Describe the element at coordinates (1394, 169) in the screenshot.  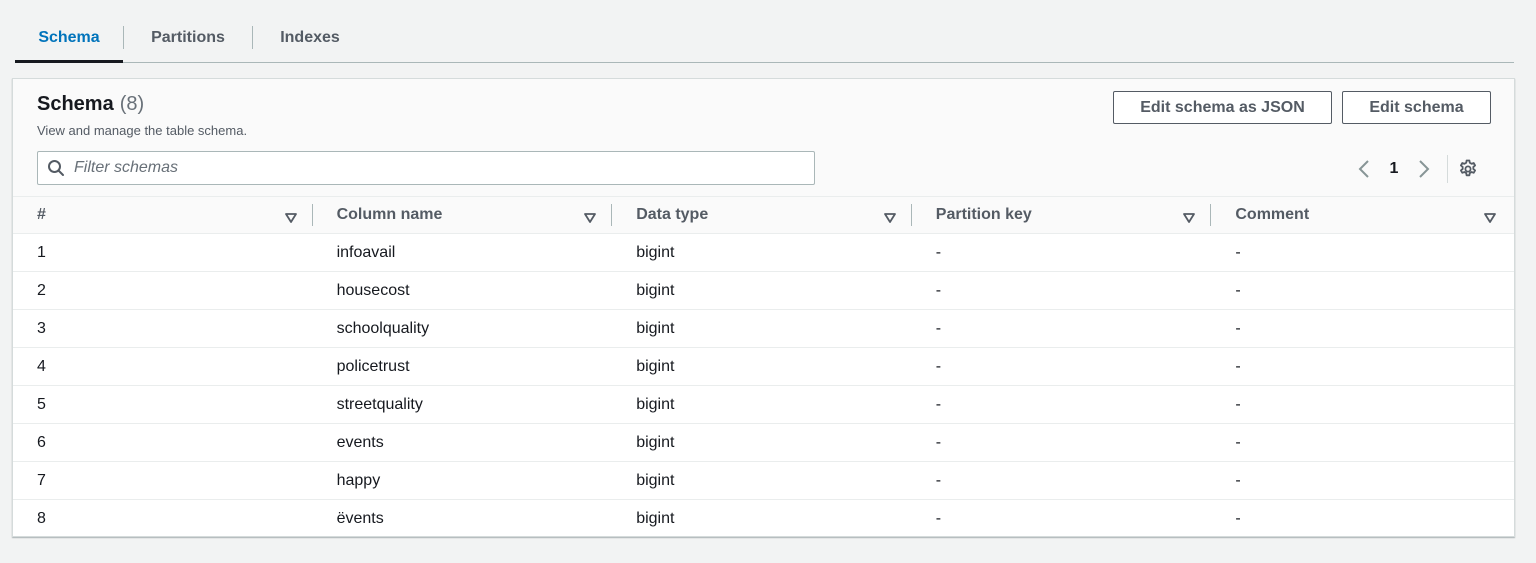
I see `page-number: 1` at that location.